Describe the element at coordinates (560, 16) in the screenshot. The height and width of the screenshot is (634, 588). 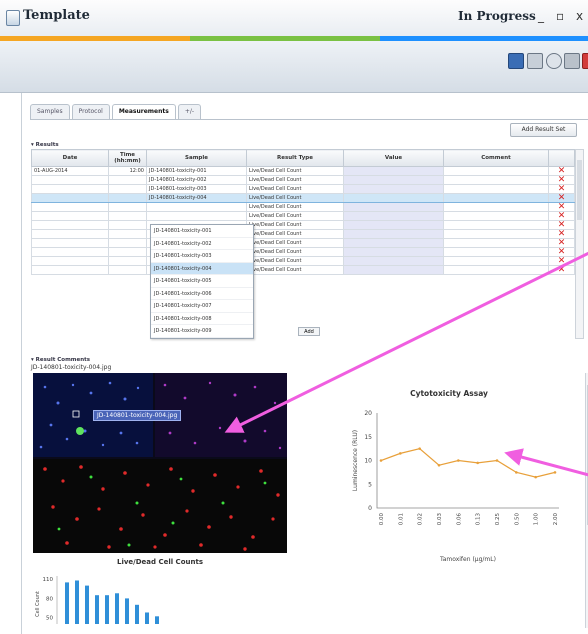
I see `maximize-button: ▫` at that location.